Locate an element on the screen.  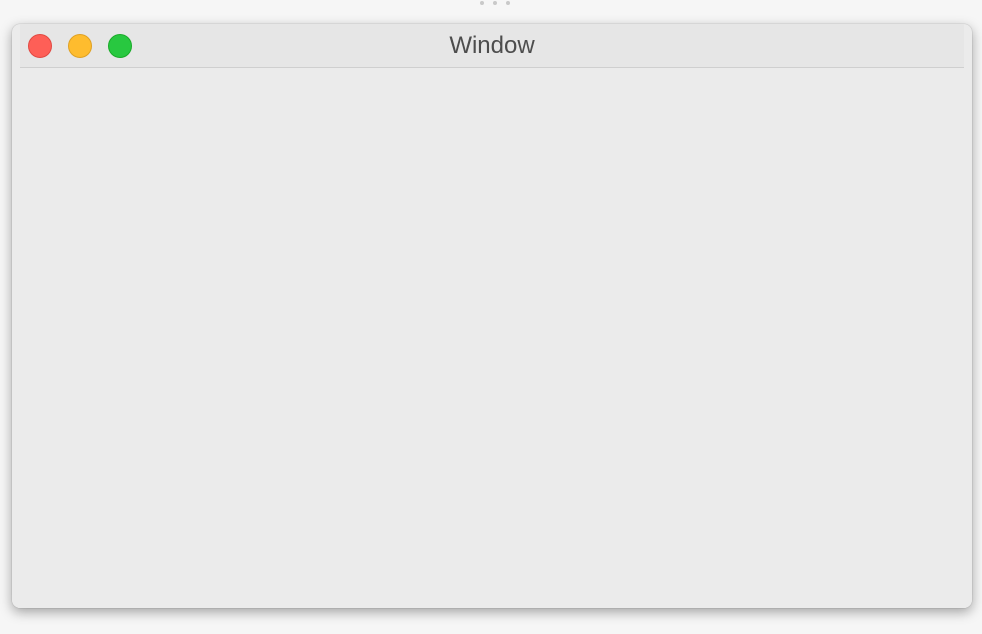
drag-handle is located at coordinates (495, 3).